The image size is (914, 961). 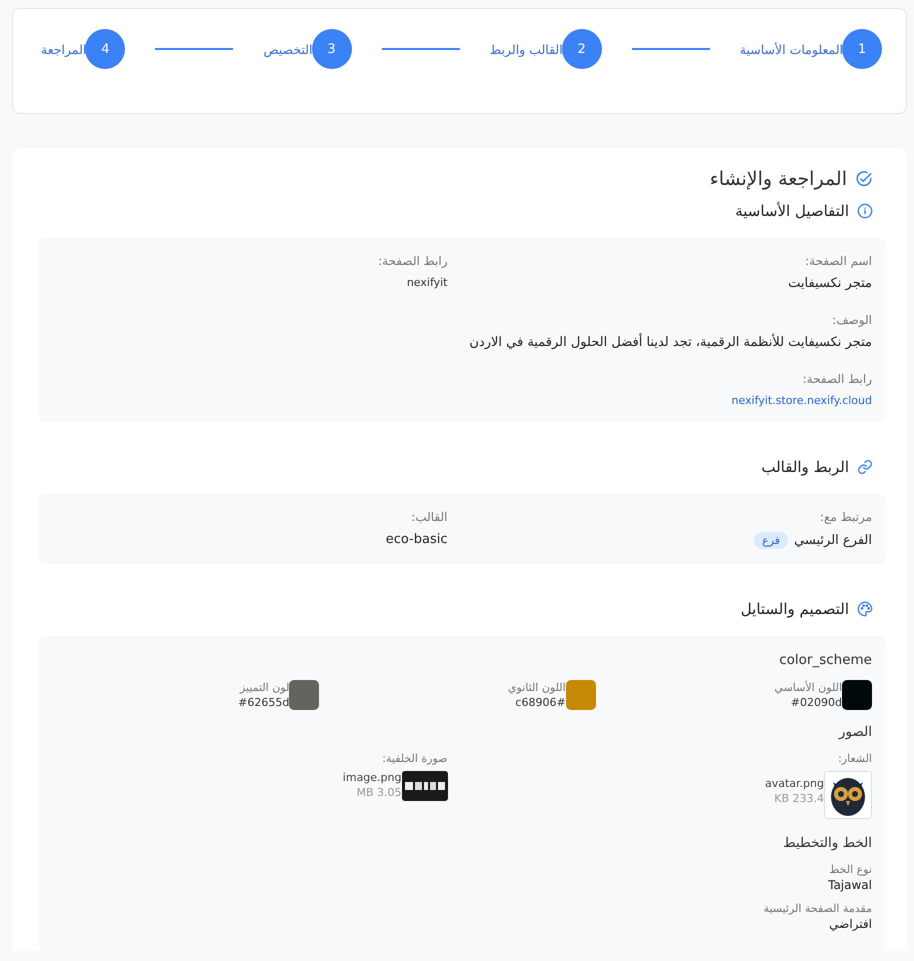 What do you see at coordinates (332, 49) in the screenshot?
I see `step-number: 3` at bounding box center [332, 49].